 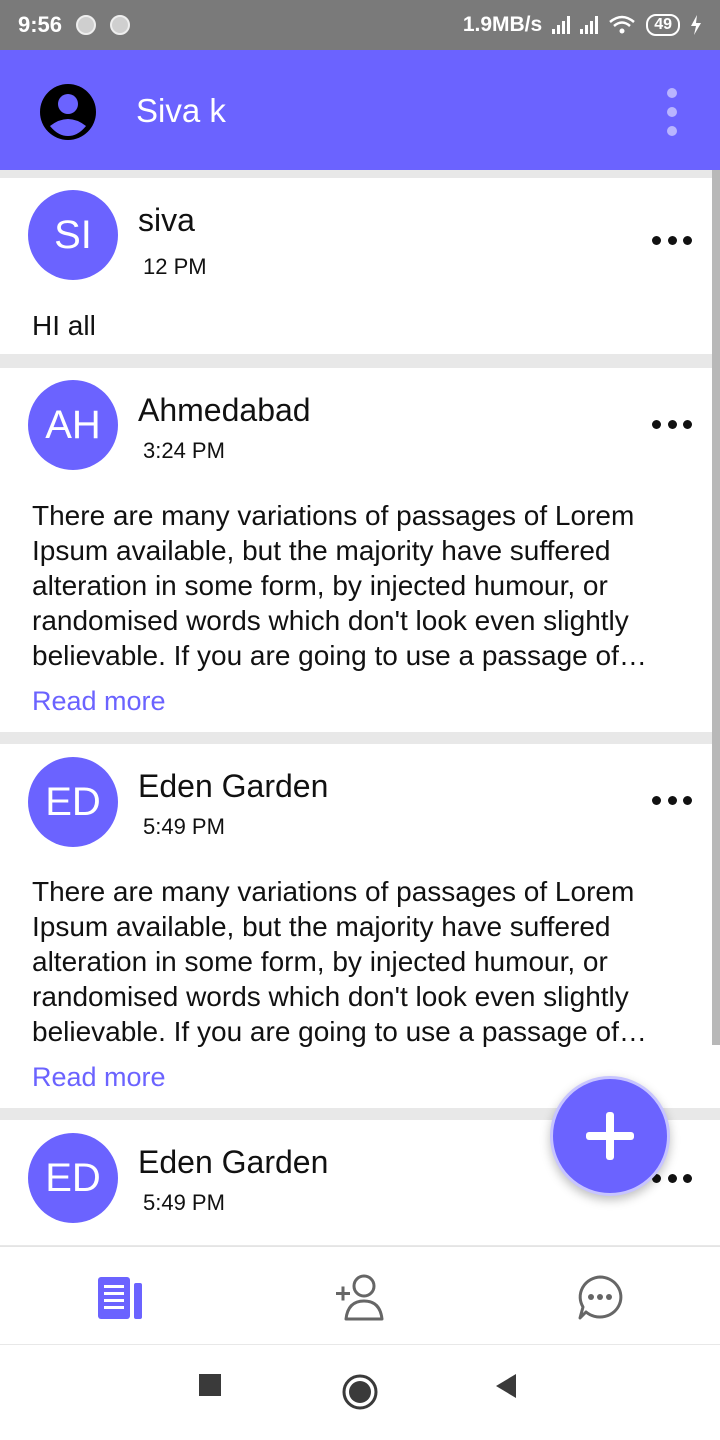 What do you see at coordinates (360, 110) in the screenshot?
I see `app-bar: Siva k` at bounding box center [360, 110].